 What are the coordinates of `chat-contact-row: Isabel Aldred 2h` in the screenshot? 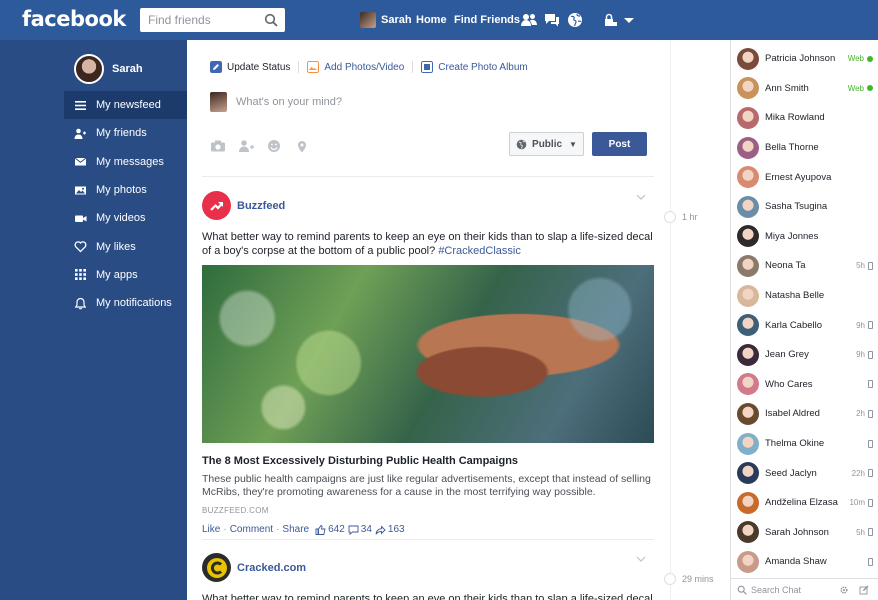 It's located at (804, 414).